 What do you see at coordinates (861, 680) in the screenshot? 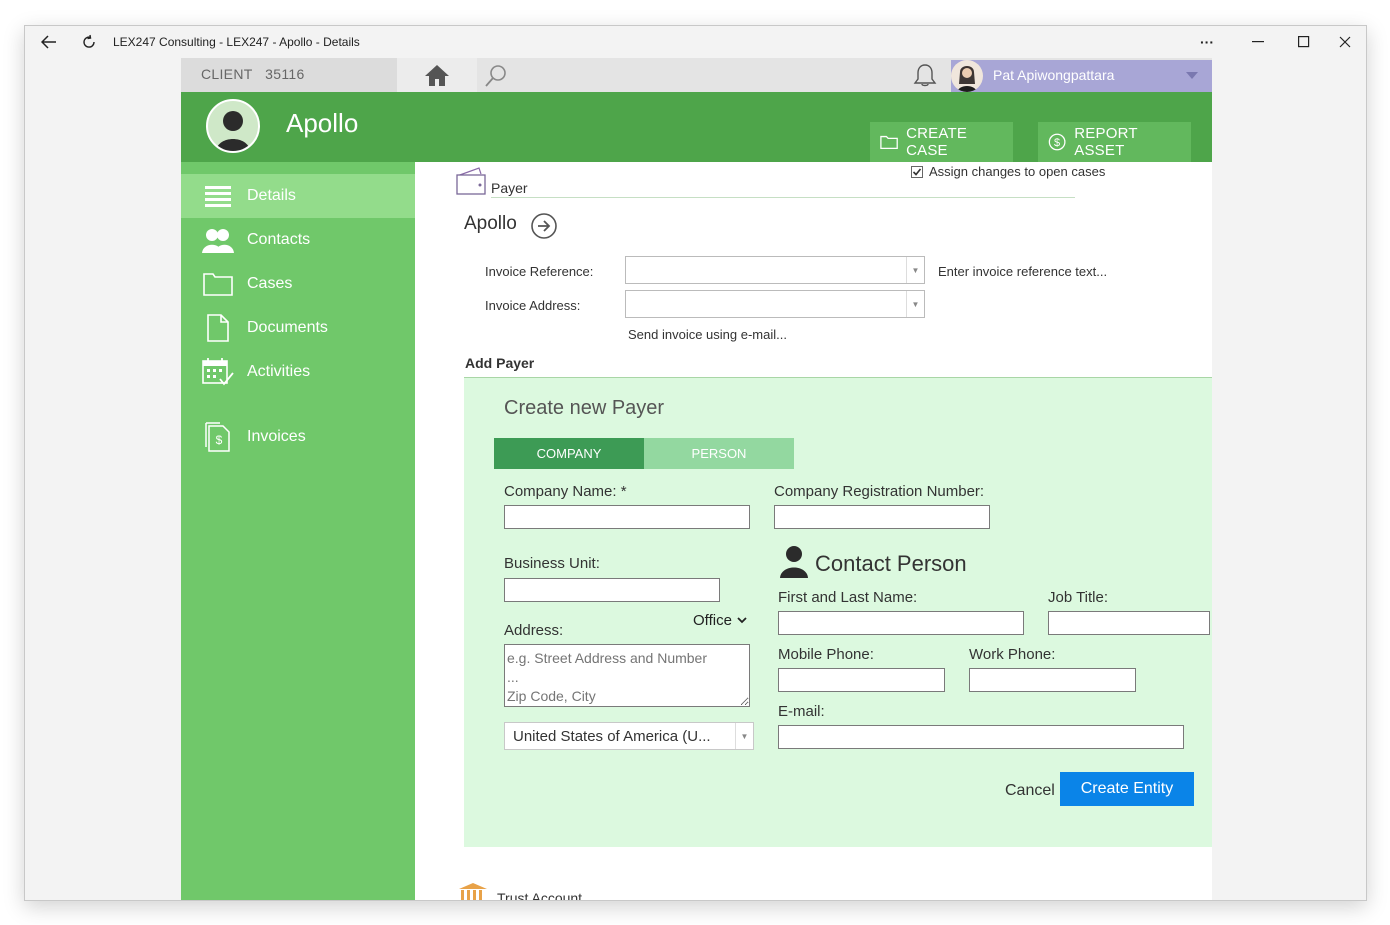
I see `mobile-phone-input` at bounding box center [861, 680].